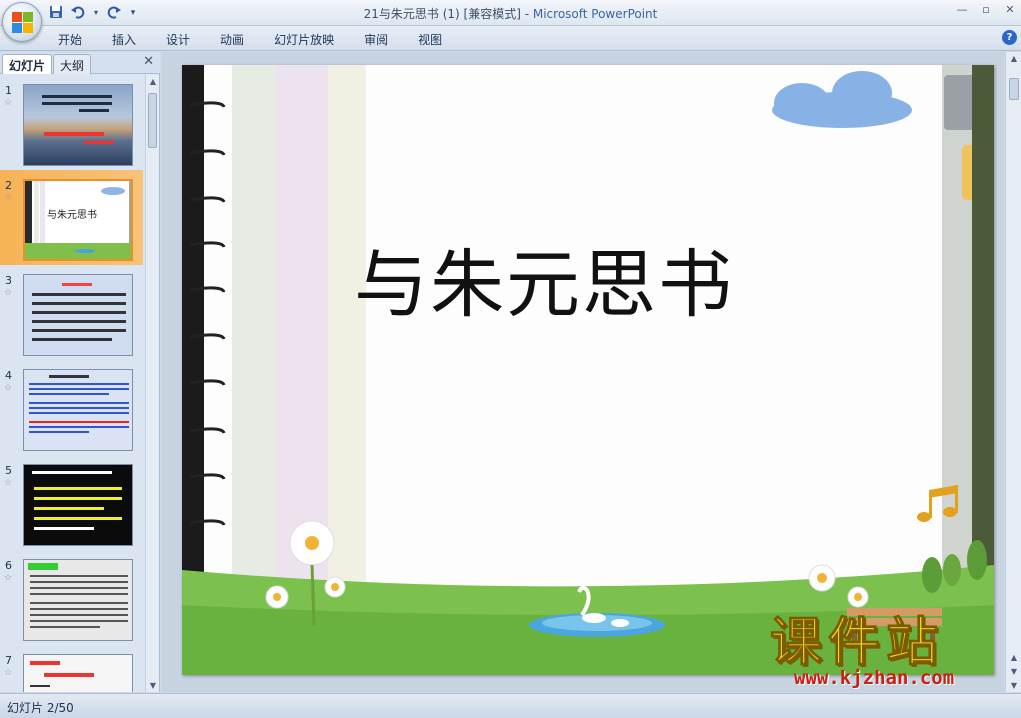  I want to click on thumbnail-row: 4 ☆, so click(71, 407).